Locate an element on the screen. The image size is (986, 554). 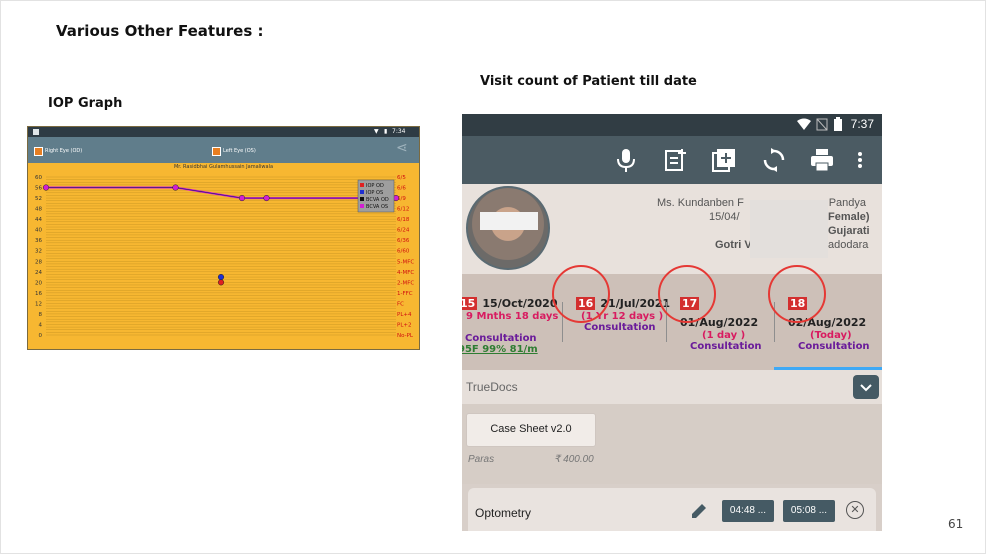
phone-toolbar is located at coordinates (672, 160).